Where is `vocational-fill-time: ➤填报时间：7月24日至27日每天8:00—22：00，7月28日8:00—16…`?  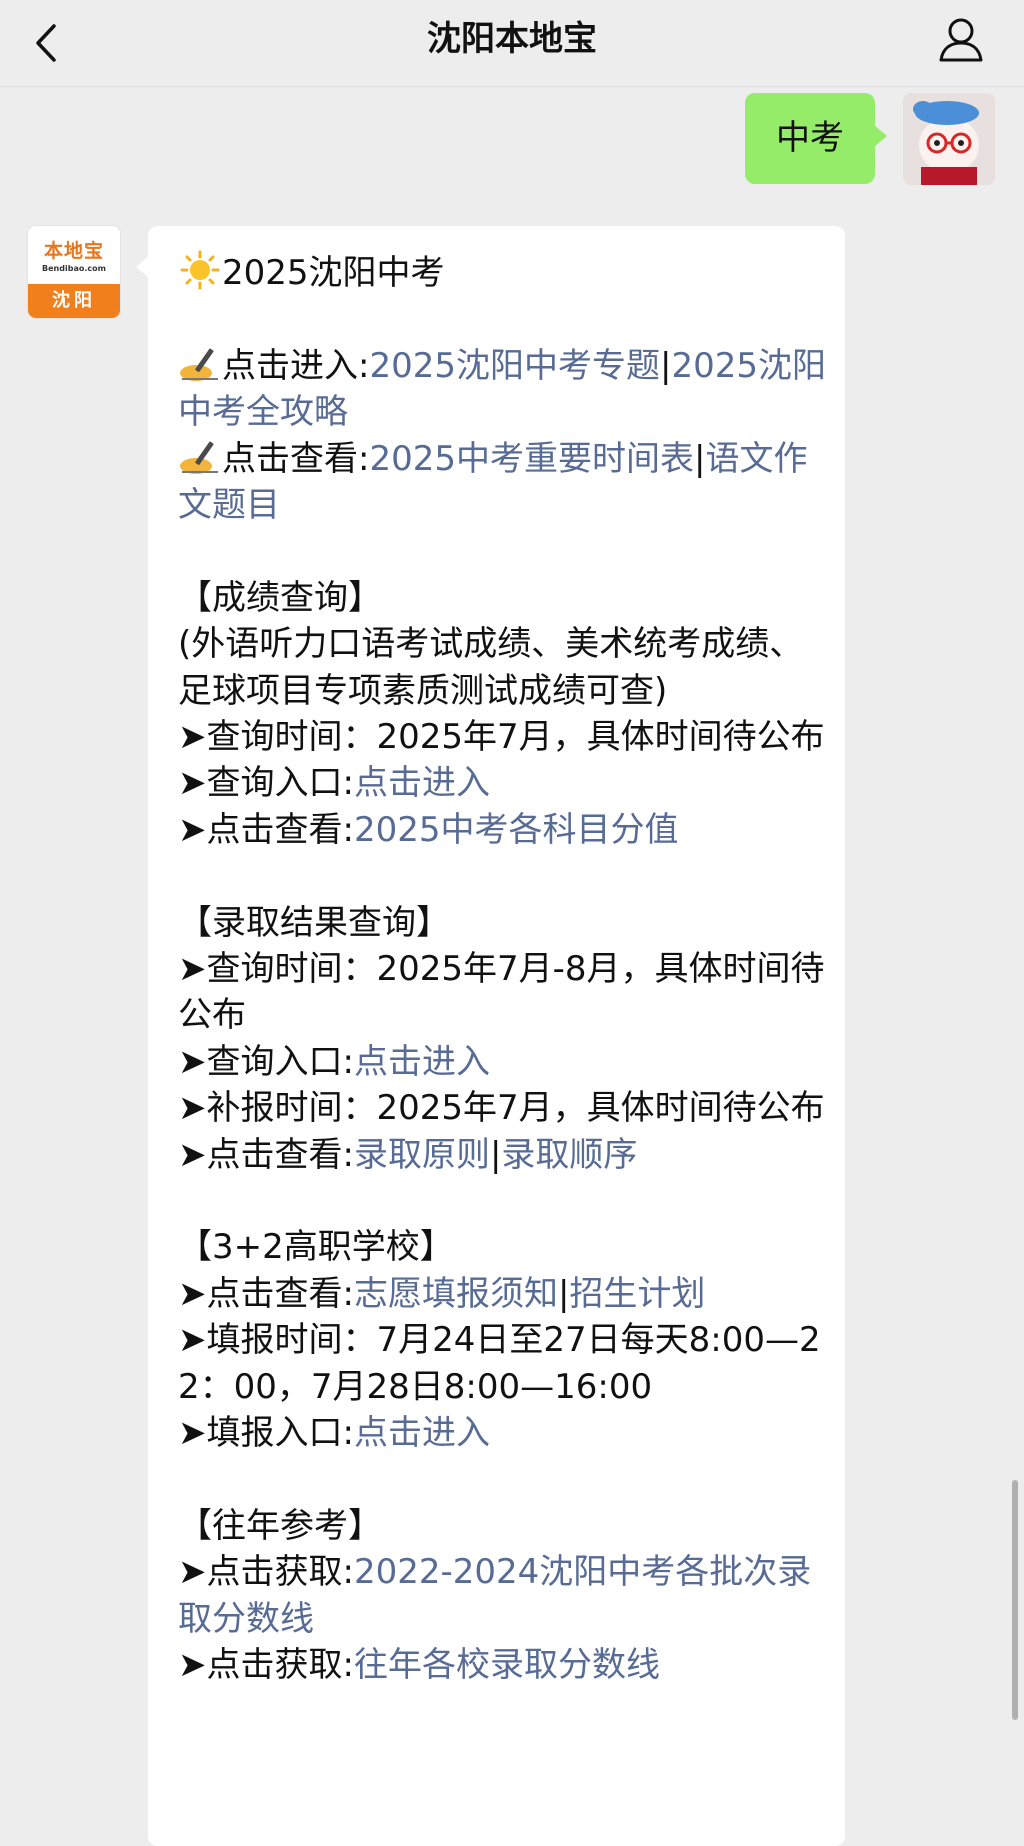
vocational-fill-time: ➤填报时间：7月24日至27日每天8:00—22：00，7月28日8:00—16… is located at coordinates (499, 1363).